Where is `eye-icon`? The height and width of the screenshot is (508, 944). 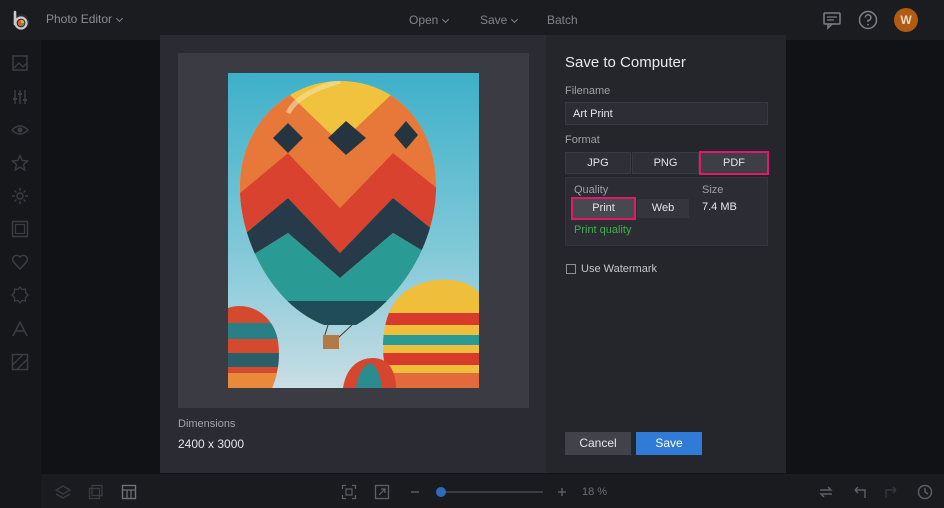 eye-icon is located at coordinates (20, 130).